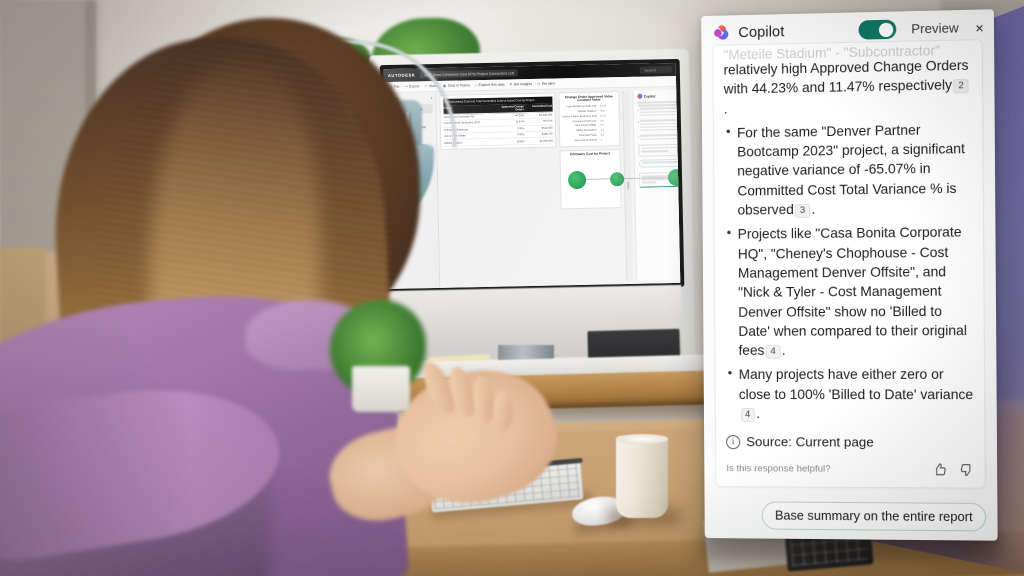 The width and height of the screenshot is (1024, 576). What do you see at coordinates (459, 85) in the screenshot?
I see `toolbar-chat-in-teams-label: Chat in Teams` at bounding box center [459, 85].